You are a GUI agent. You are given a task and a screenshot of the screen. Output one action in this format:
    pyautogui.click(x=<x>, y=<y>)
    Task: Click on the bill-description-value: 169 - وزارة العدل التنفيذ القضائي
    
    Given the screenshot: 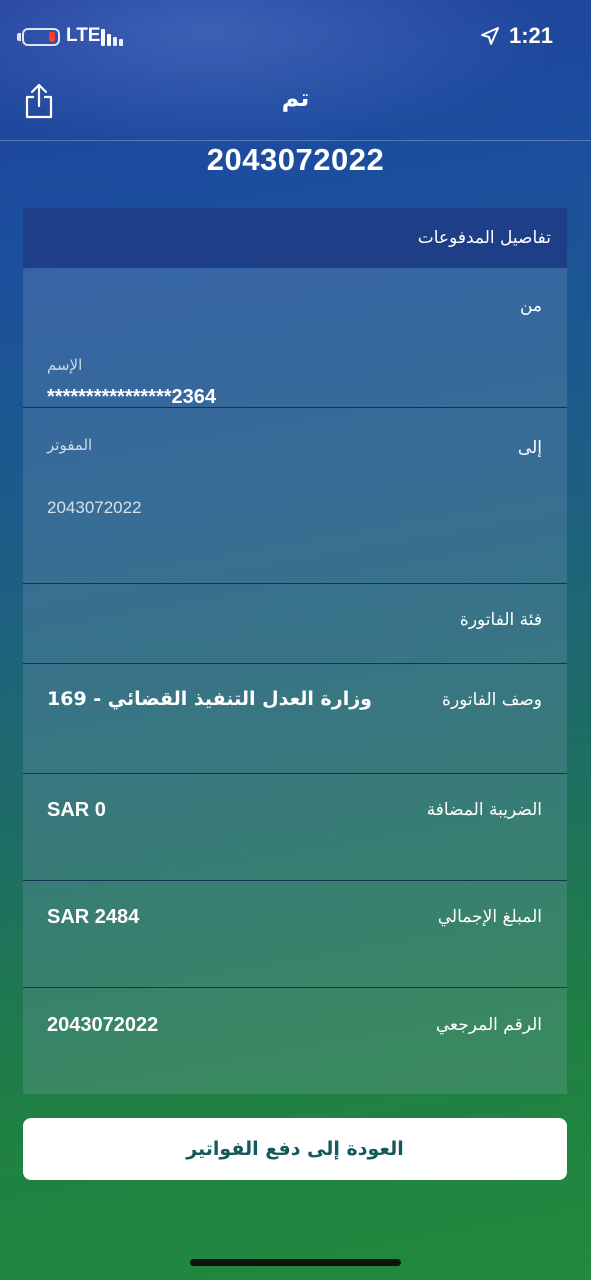 What is the action you would take?
    pyautogui.click(x=209, y=699)
    